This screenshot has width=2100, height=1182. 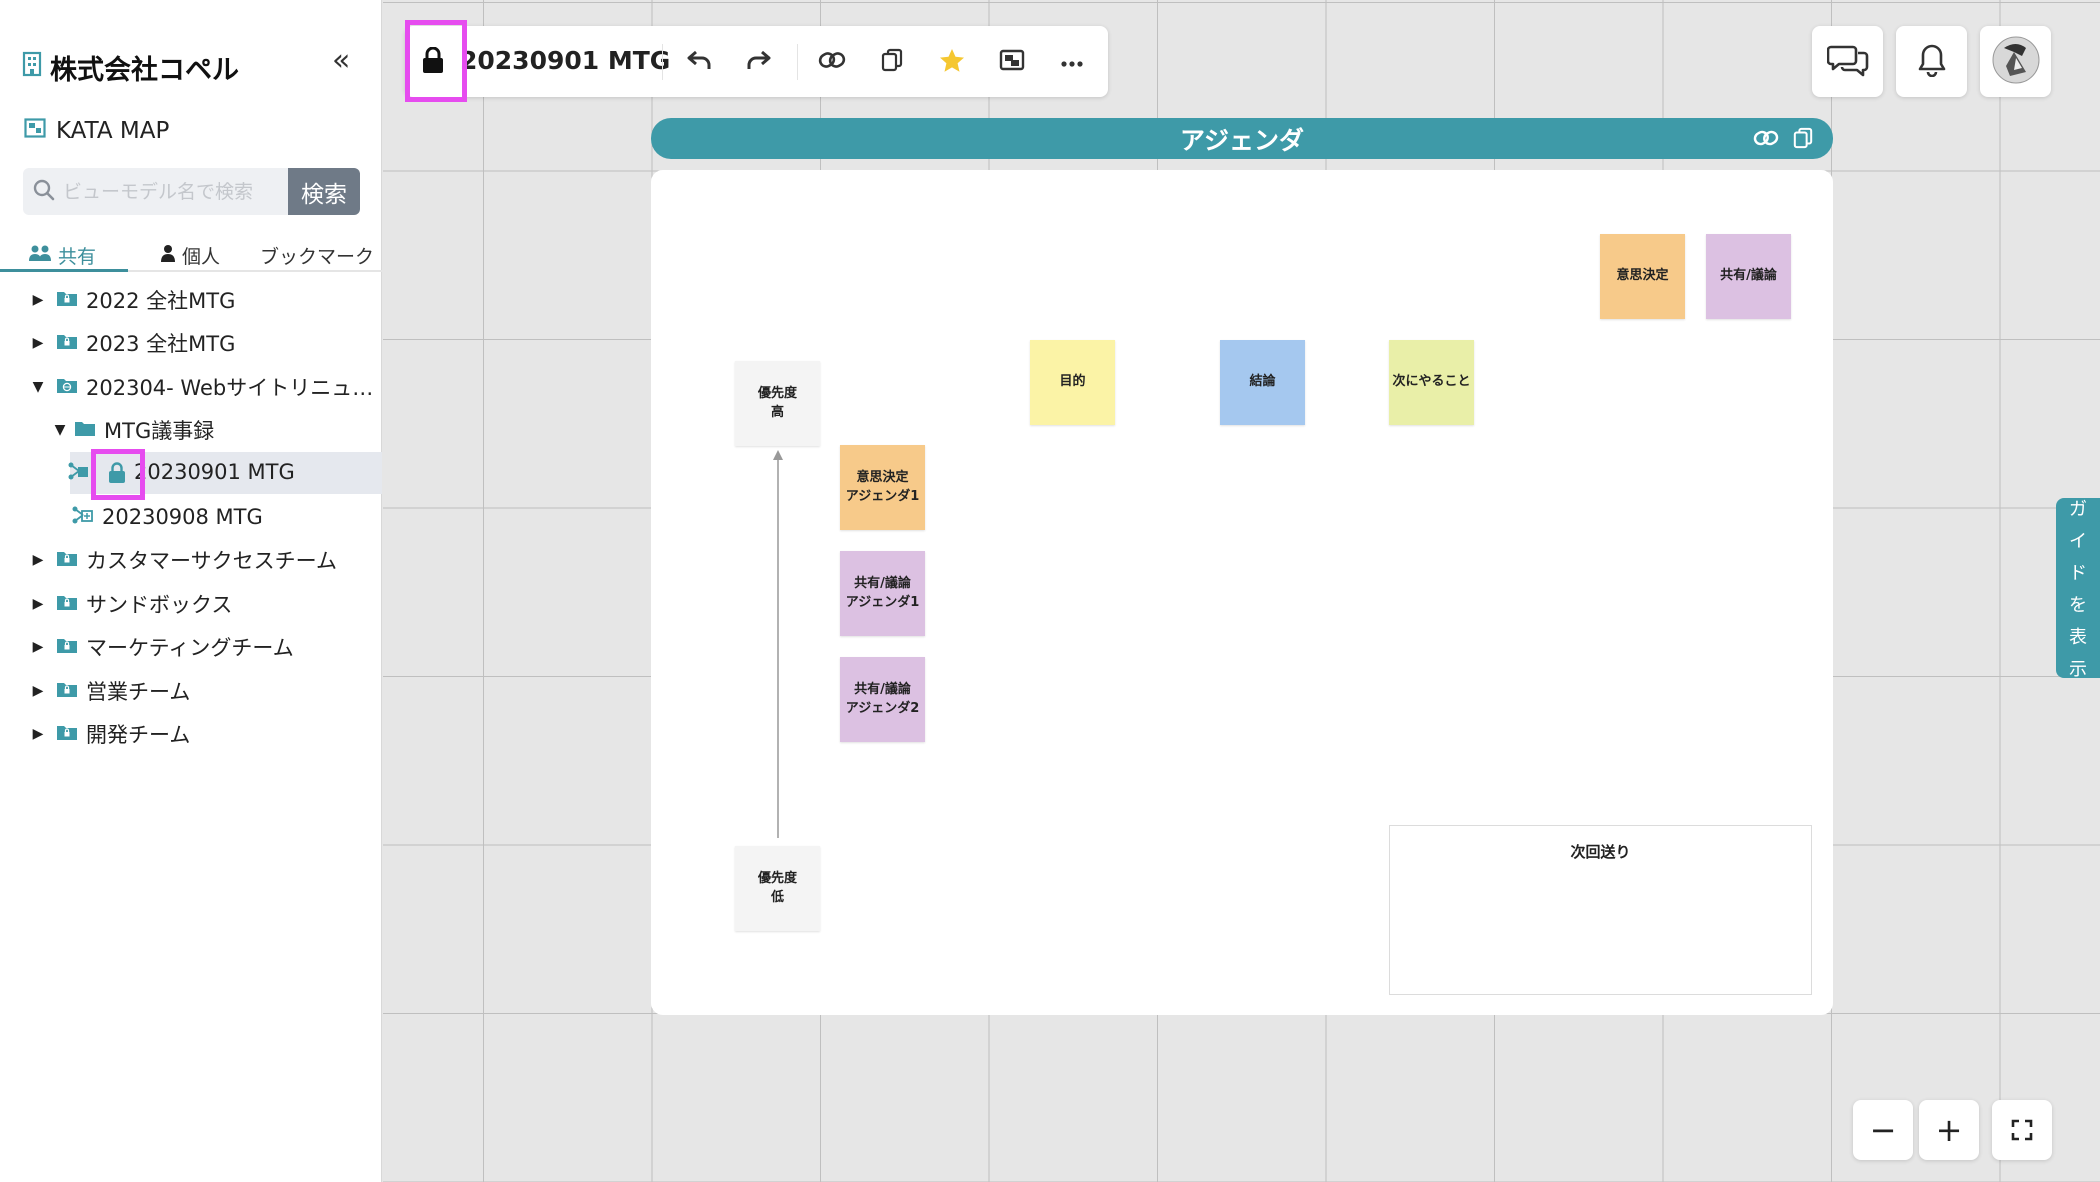 I want to click on avatar, so click(x=2016, y=62).